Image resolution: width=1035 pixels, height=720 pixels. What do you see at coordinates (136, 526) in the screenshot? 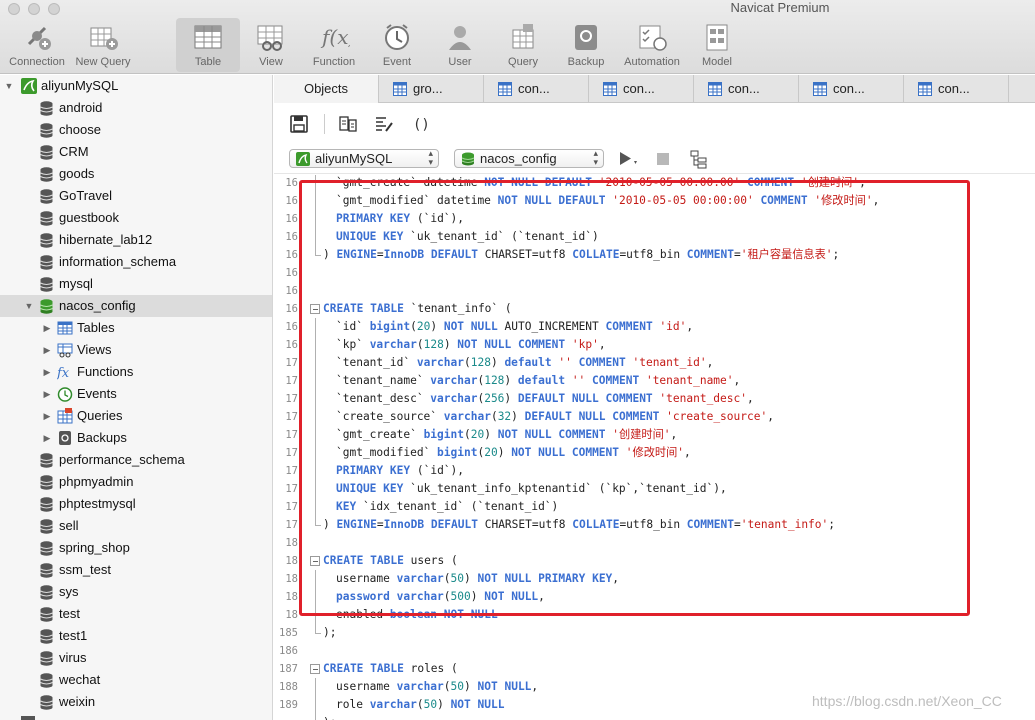
I see `sidebar-db-sell: sell` at bounding box center [136, 526].